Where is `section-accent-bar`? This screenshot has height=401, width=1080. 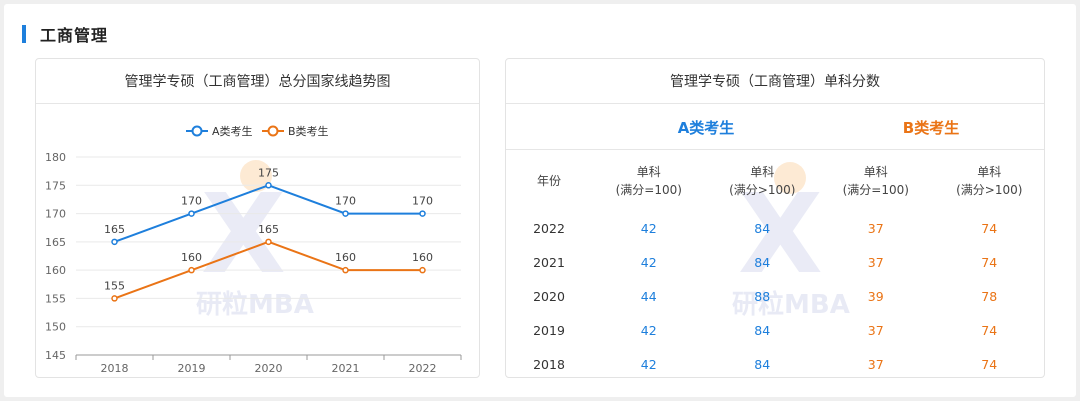
section-accent-bar is located at coordinates (24, 34).